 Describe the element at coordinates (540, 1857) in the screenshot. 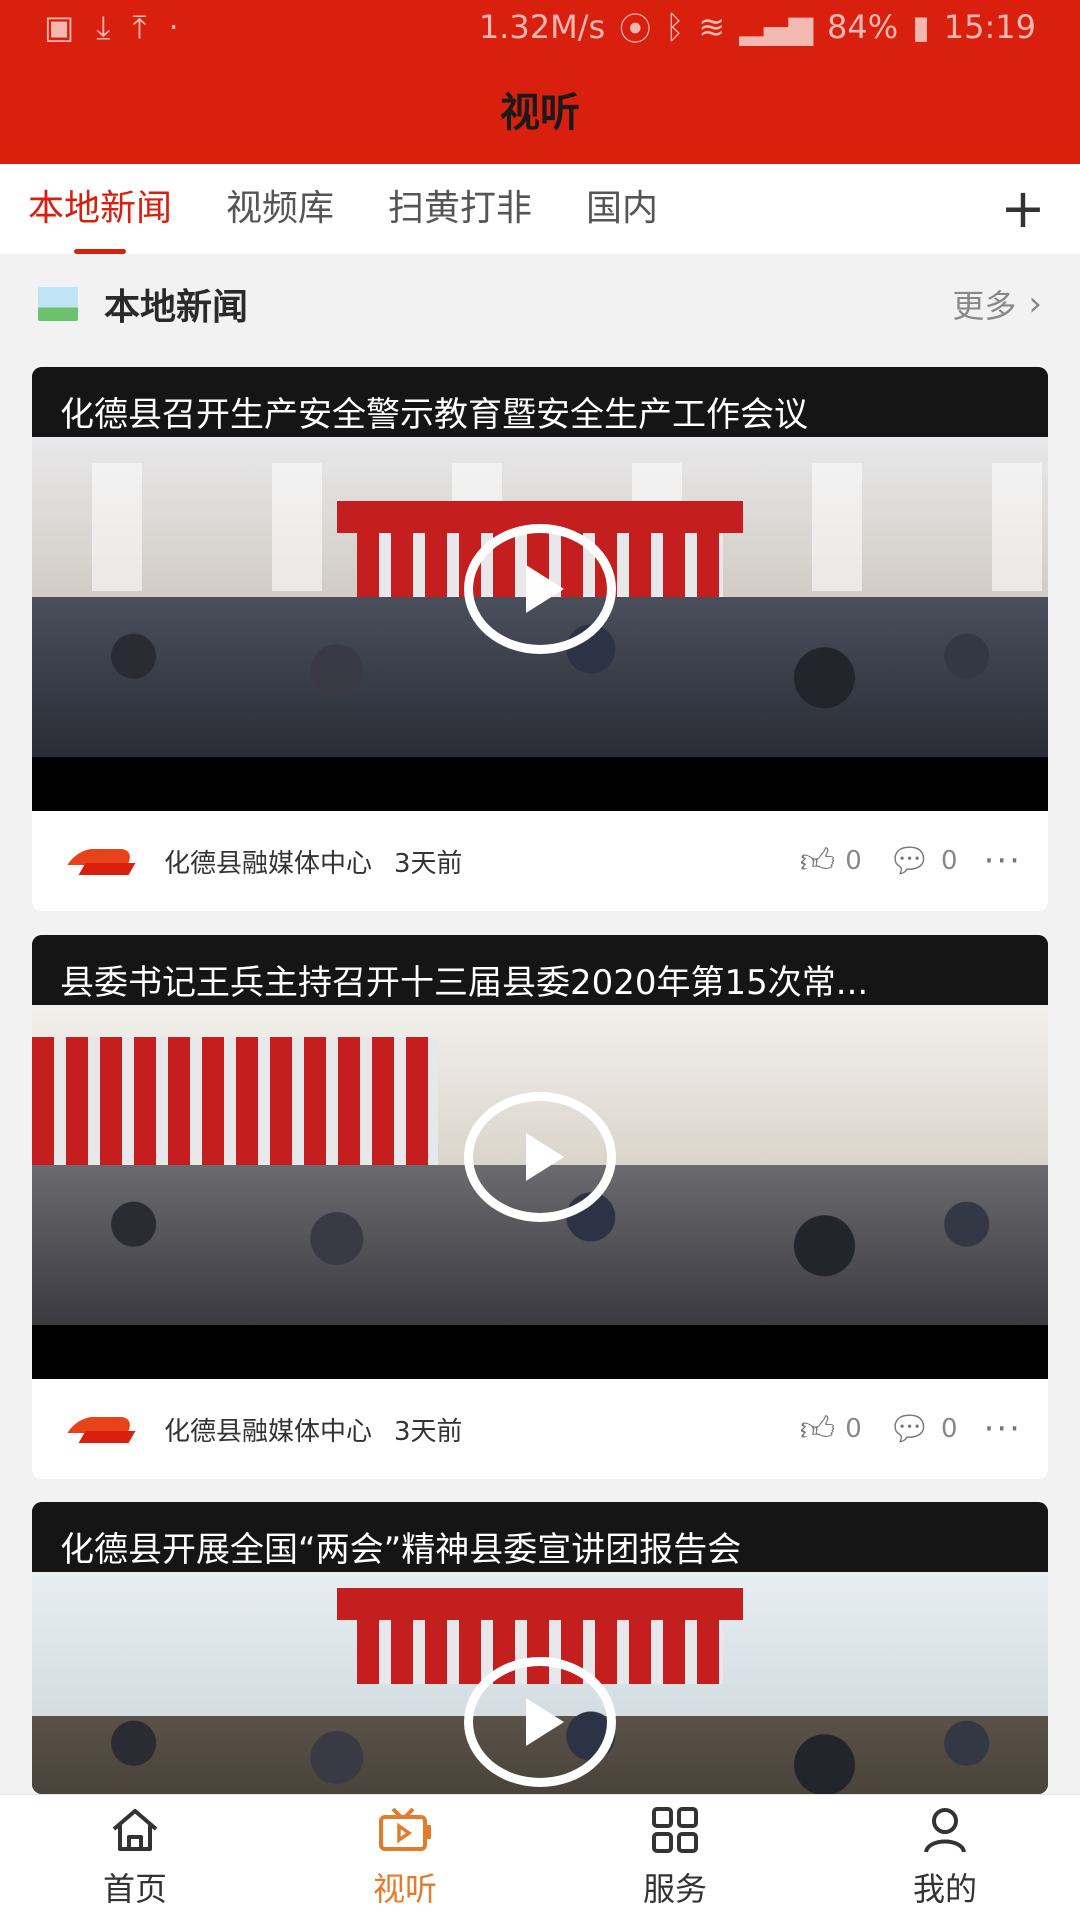

I see `bottom-nav: 首页 视听 服务 我的` at that location.